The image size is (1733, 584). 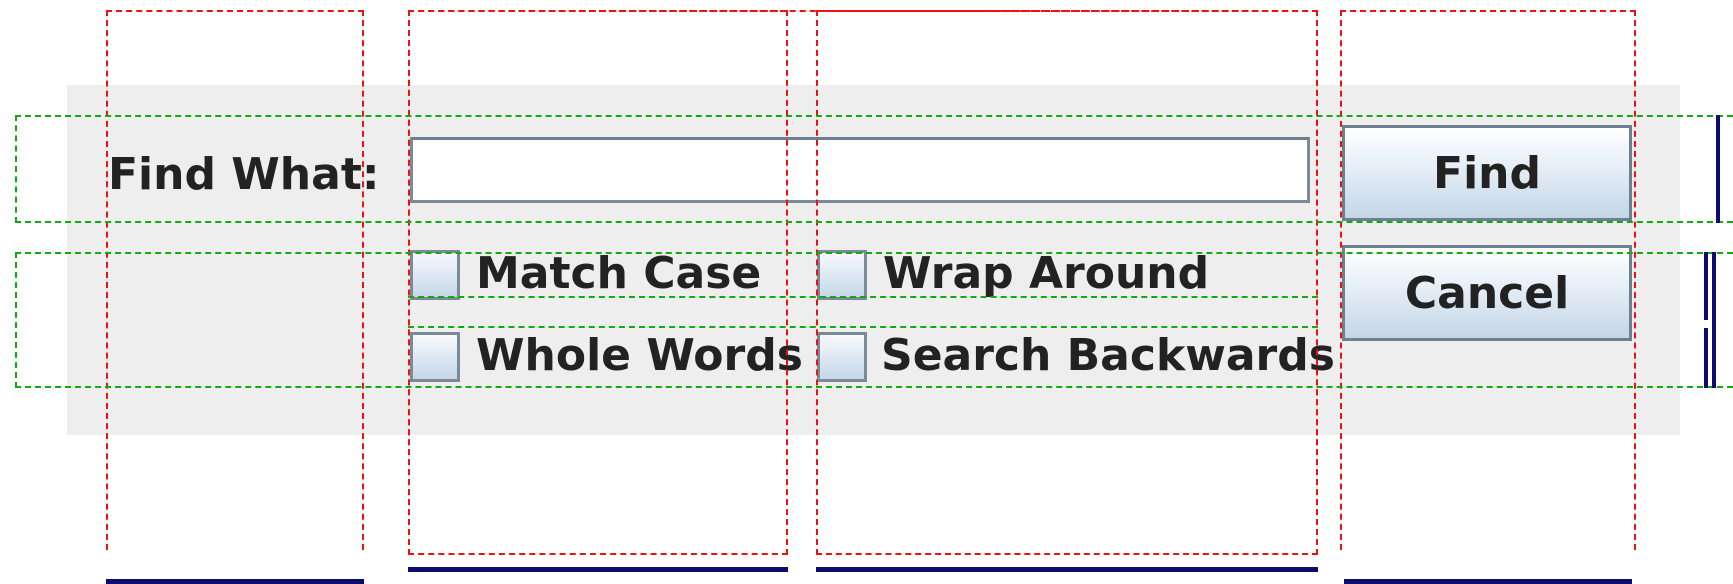 I want to click on size-bar-label-column, so click(x=235, y=581).